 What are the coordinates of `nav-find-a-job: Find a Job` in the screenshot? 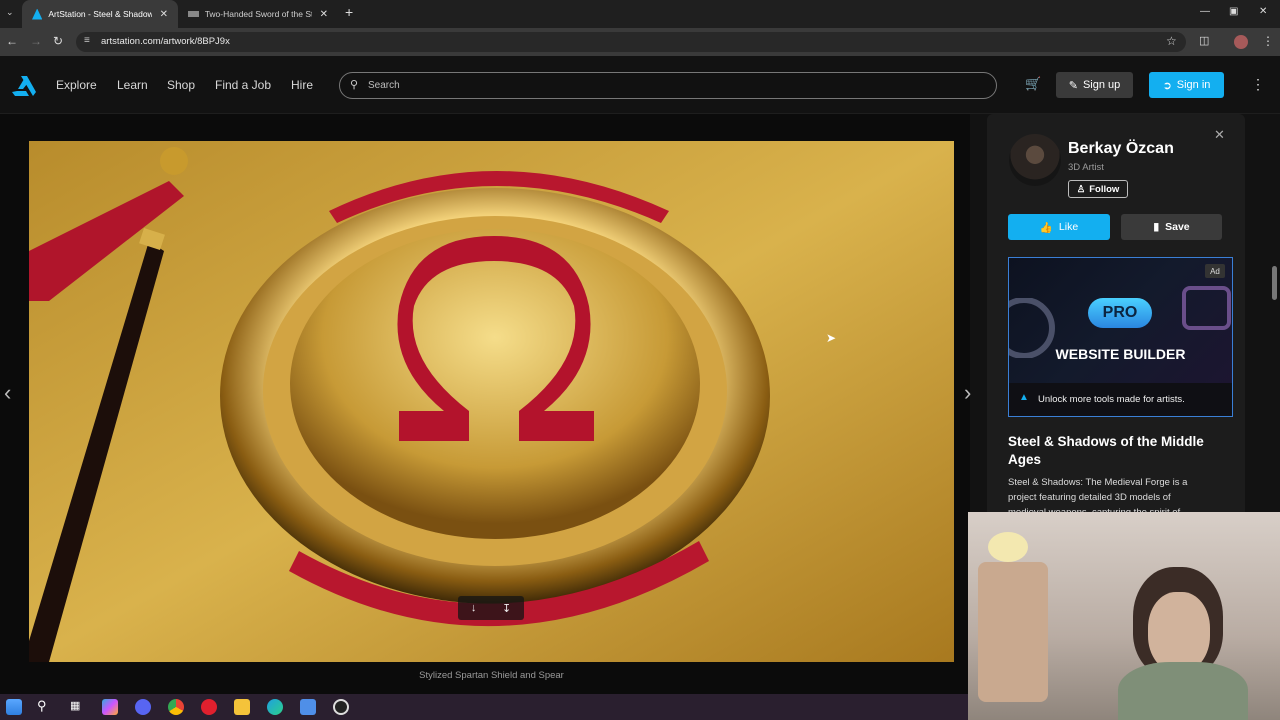 It's located at (243, 85).